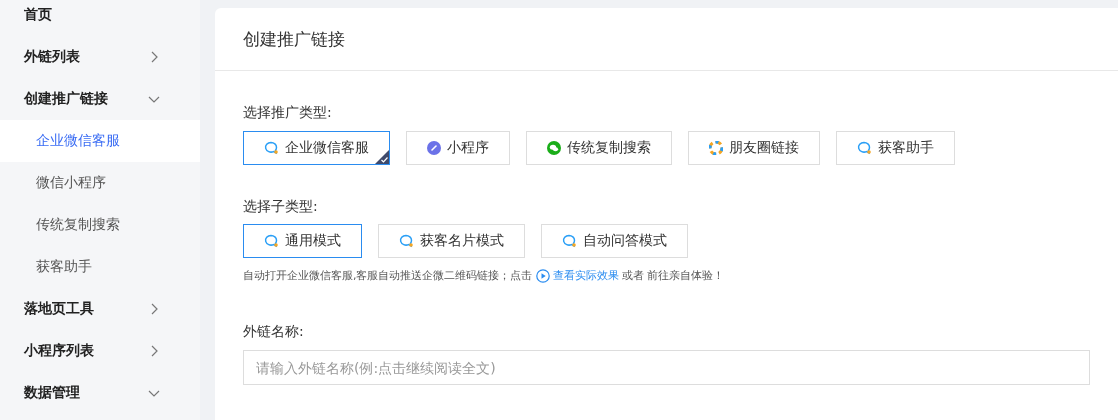 This screenshot has width=1118, height=420. What do you see at coordinates (614, 241) in the screenshot?
I see `option-button: 自动问答模式` at bounding box center [614, 241].